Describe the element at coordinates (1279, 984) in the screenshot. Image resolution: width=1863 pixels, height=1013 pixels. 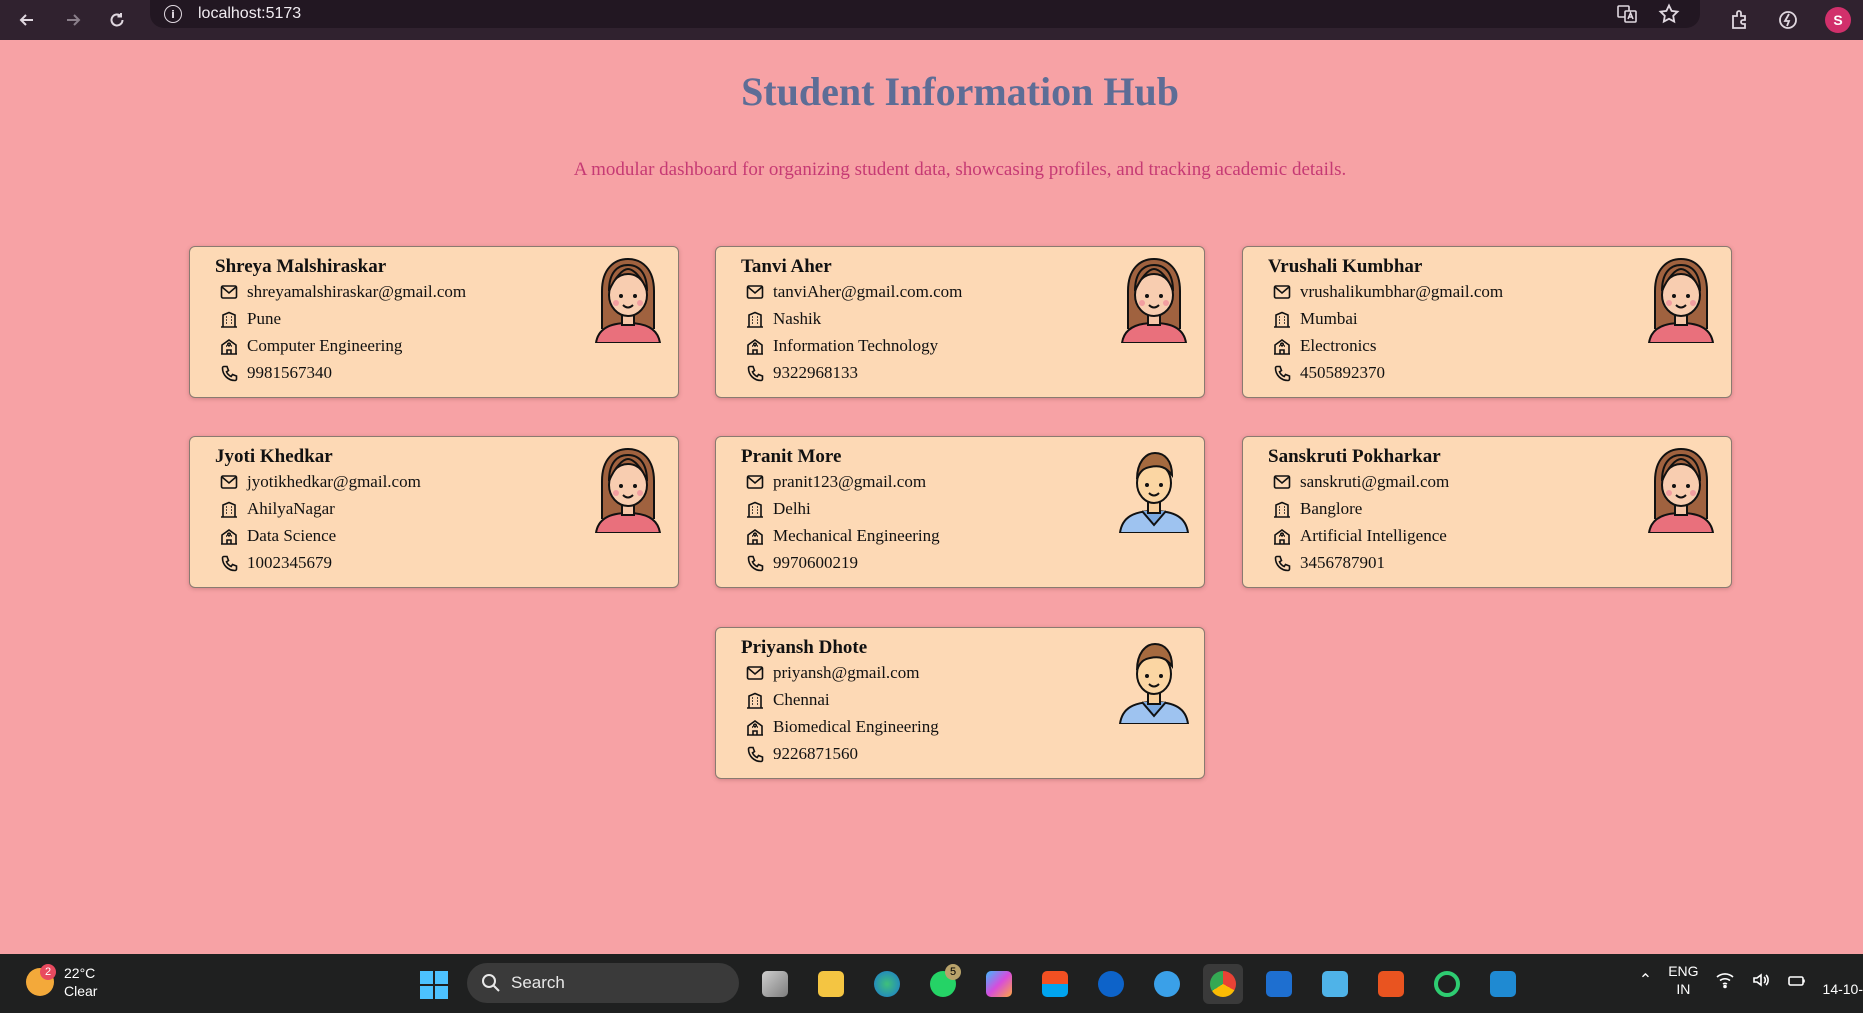
I see `window-app-icon` at that location.